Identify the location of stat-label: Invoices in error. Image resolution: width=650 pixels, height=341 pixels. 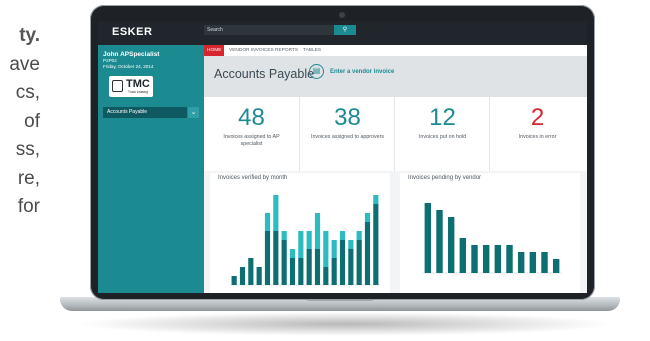
(537, 137).